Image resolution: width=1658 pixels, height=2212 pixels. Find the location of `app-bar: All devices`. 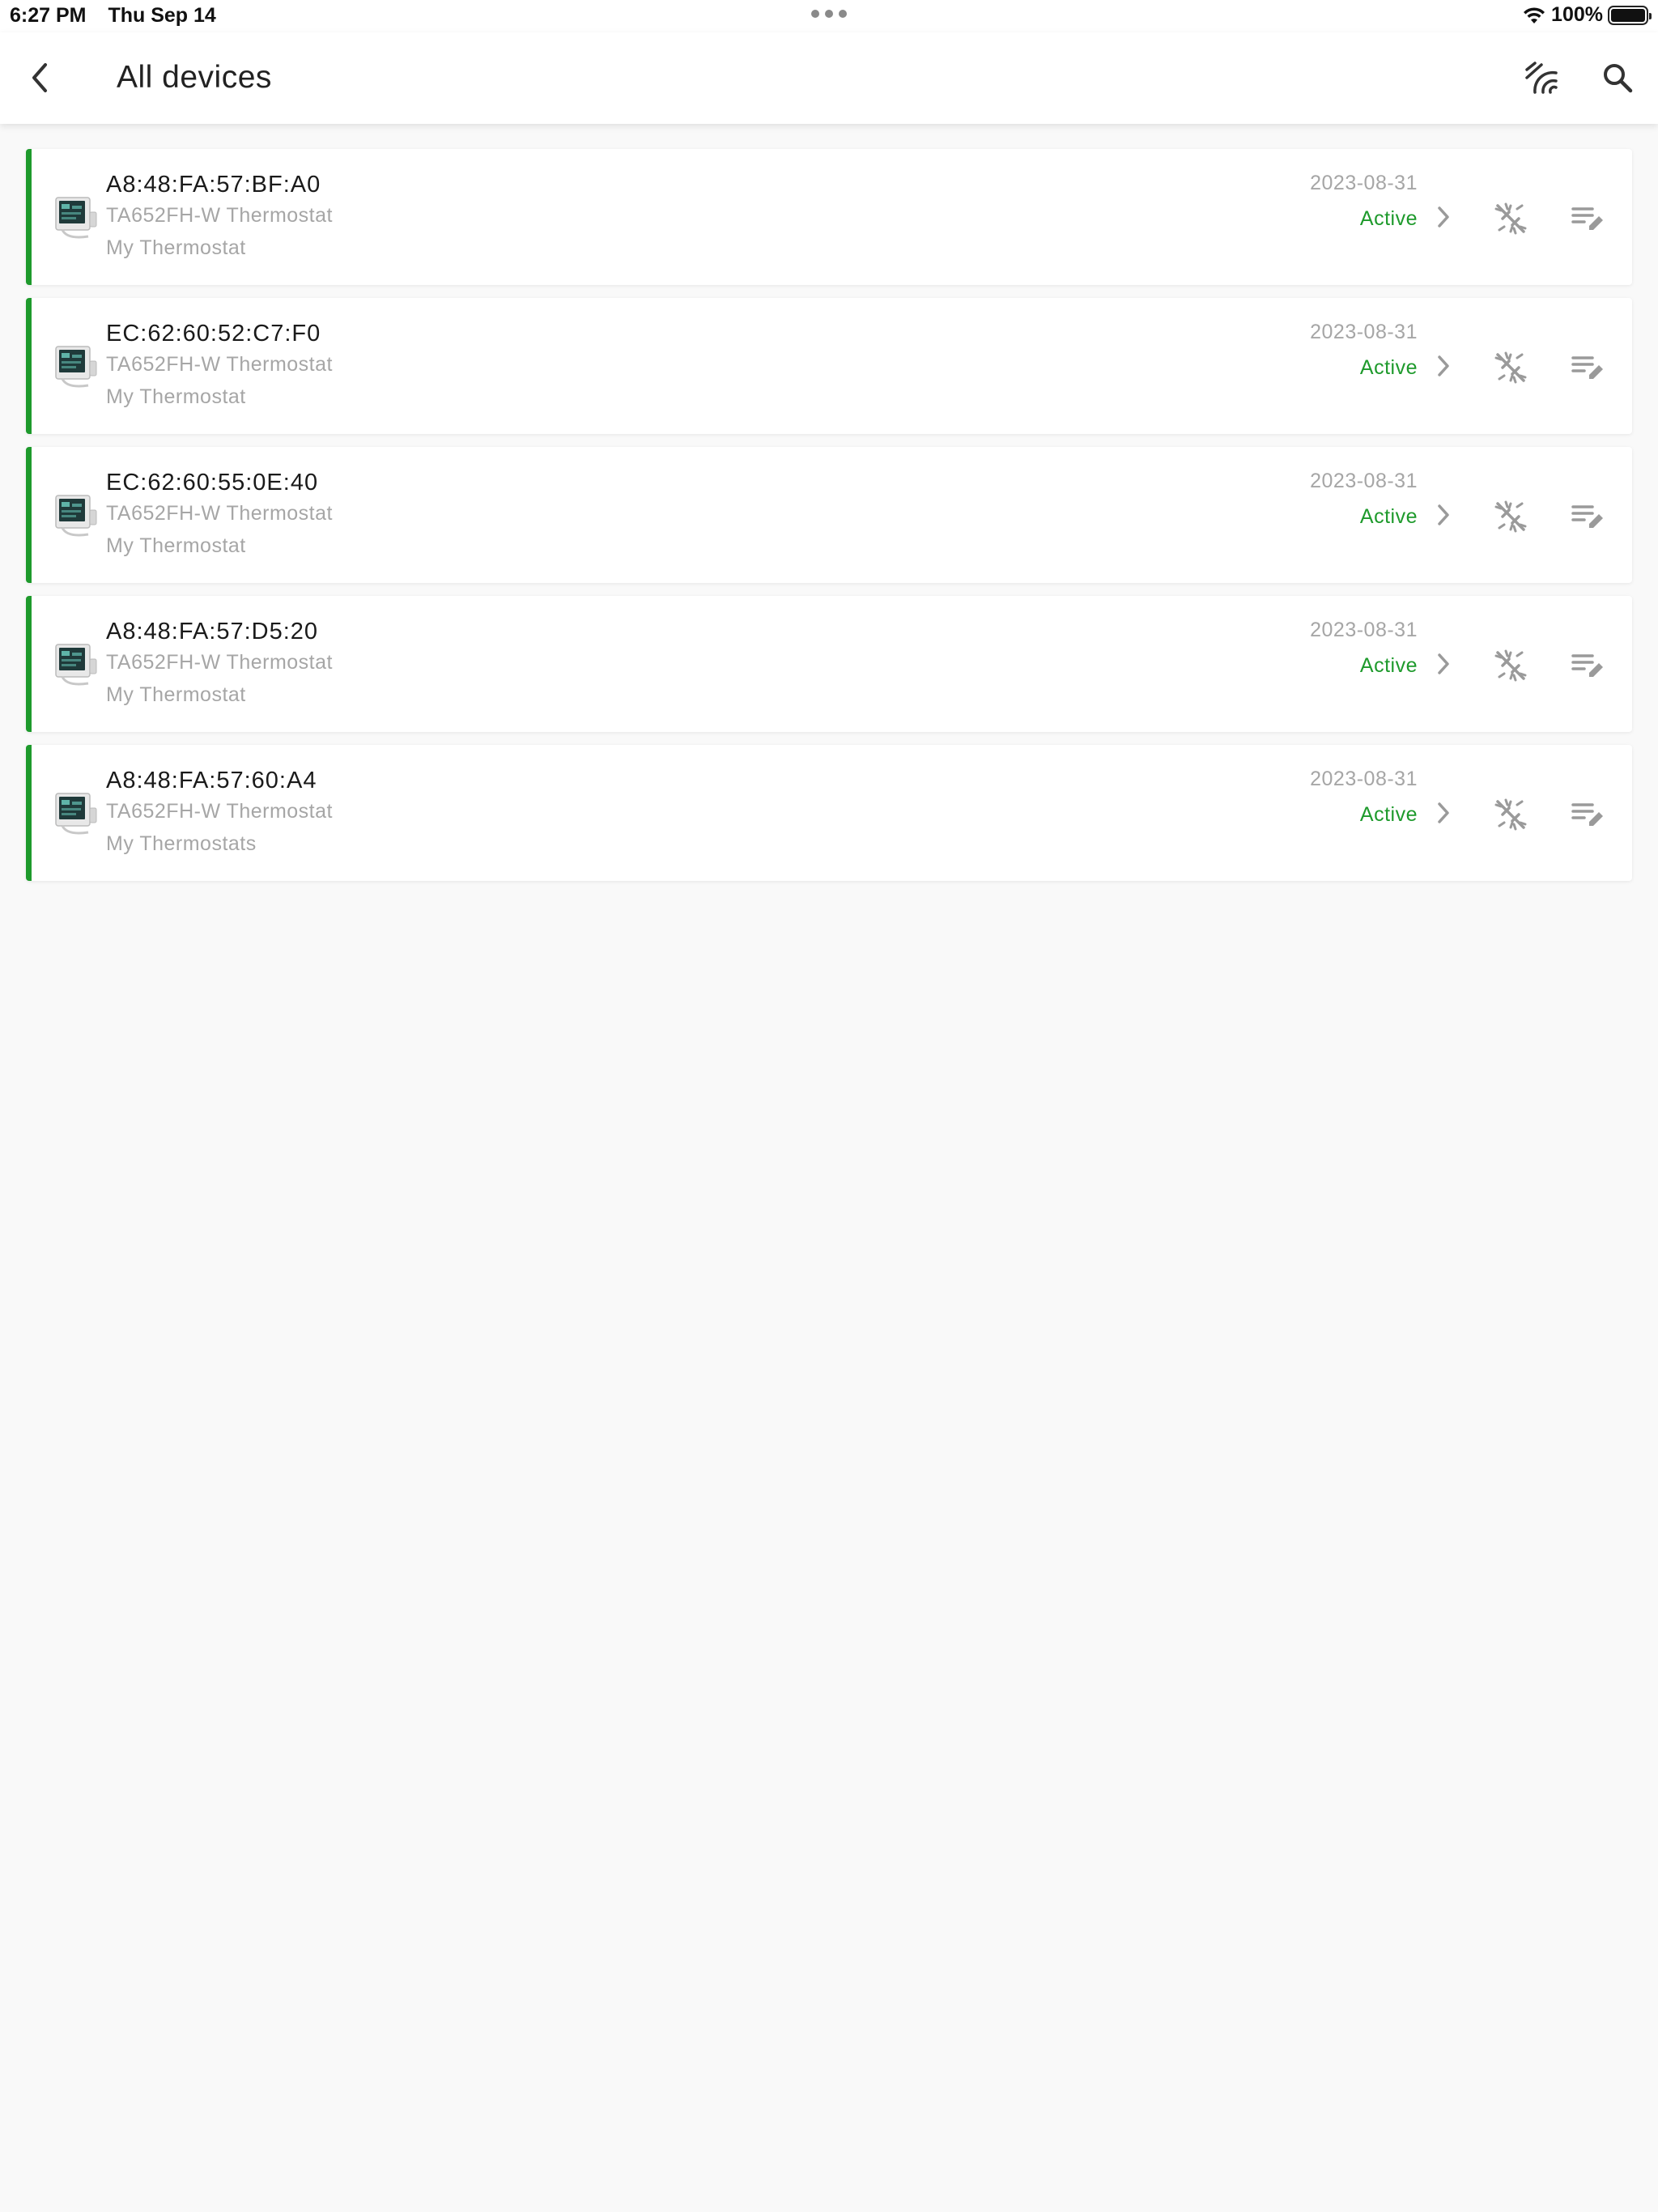

app-bar: All devices is located at coordinates (829, 78).